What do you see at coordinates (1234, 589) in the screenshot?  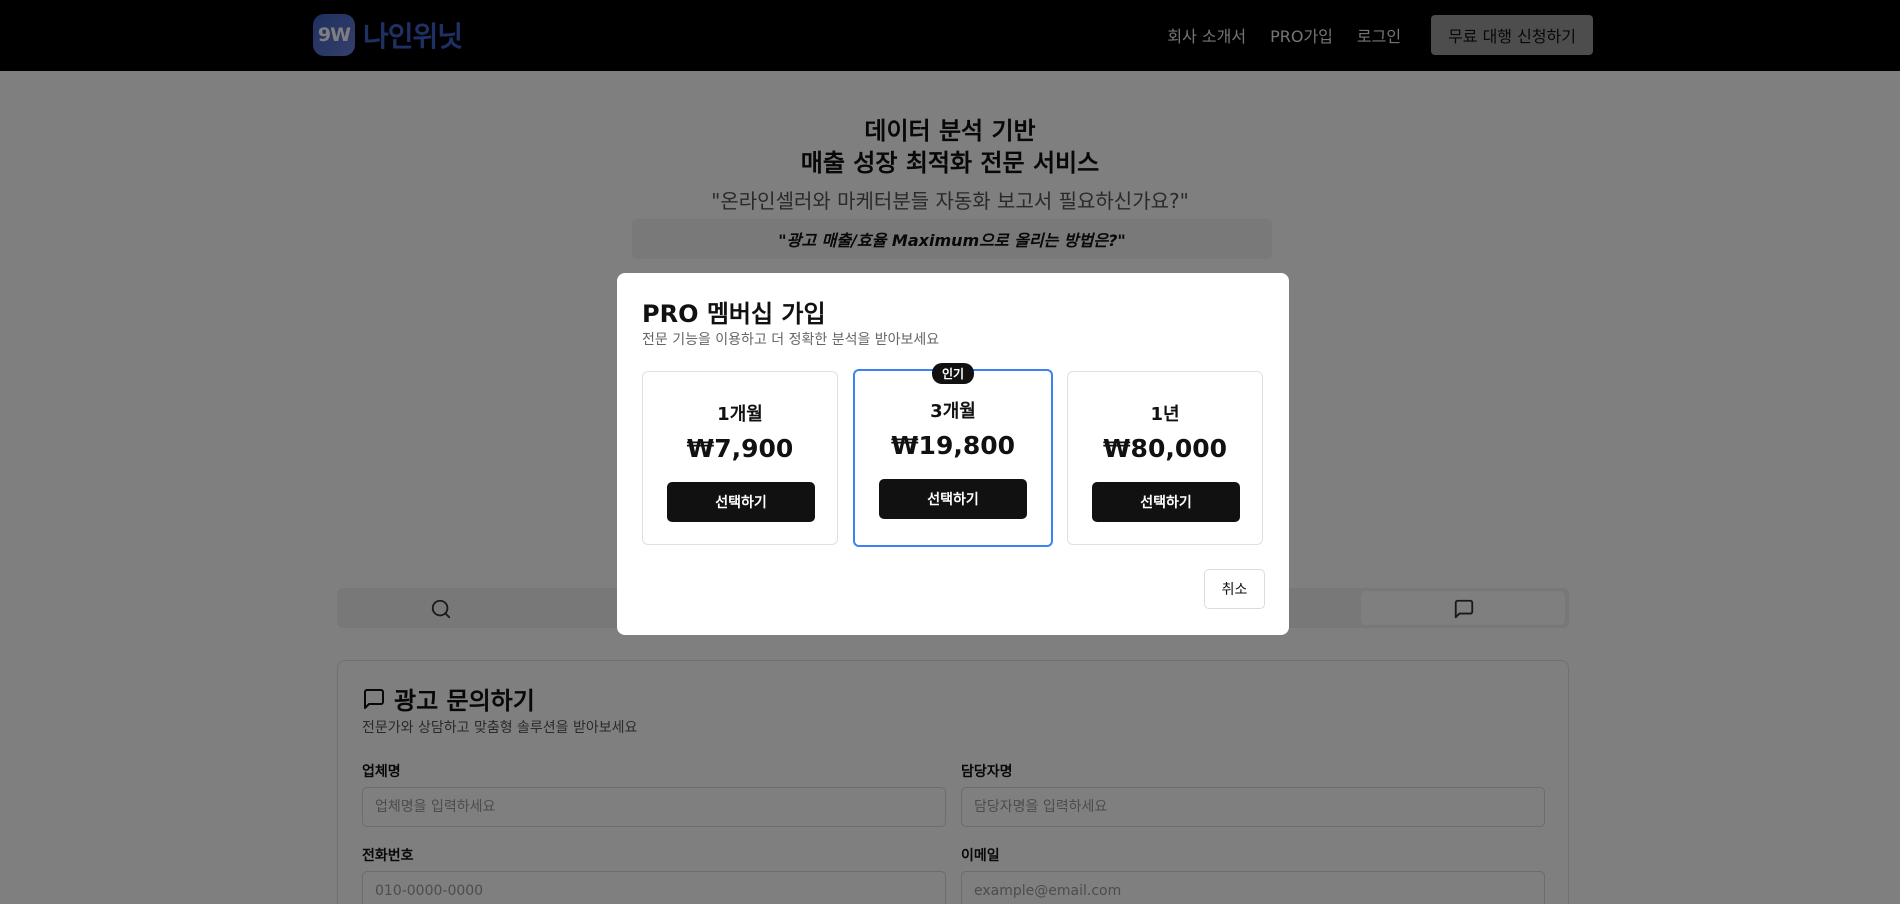 I see `cancel-button: 취소` at bounding box center [1234, 589].